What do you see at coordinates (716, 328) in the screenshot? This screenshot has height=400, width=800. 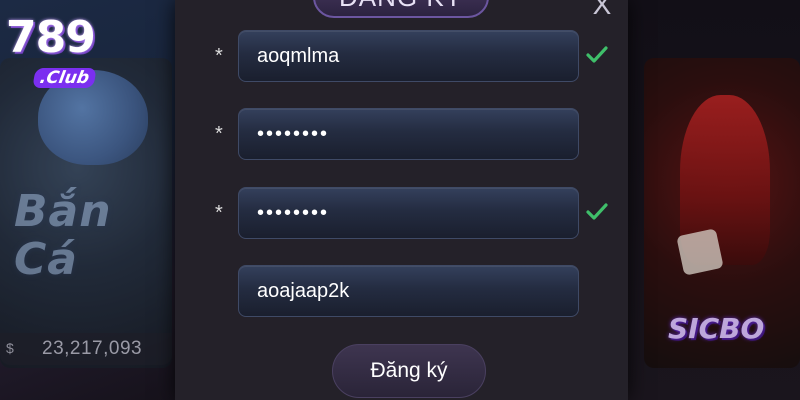 I see `sicbo-game-title: SICBO` at bounding box center [716, 328].